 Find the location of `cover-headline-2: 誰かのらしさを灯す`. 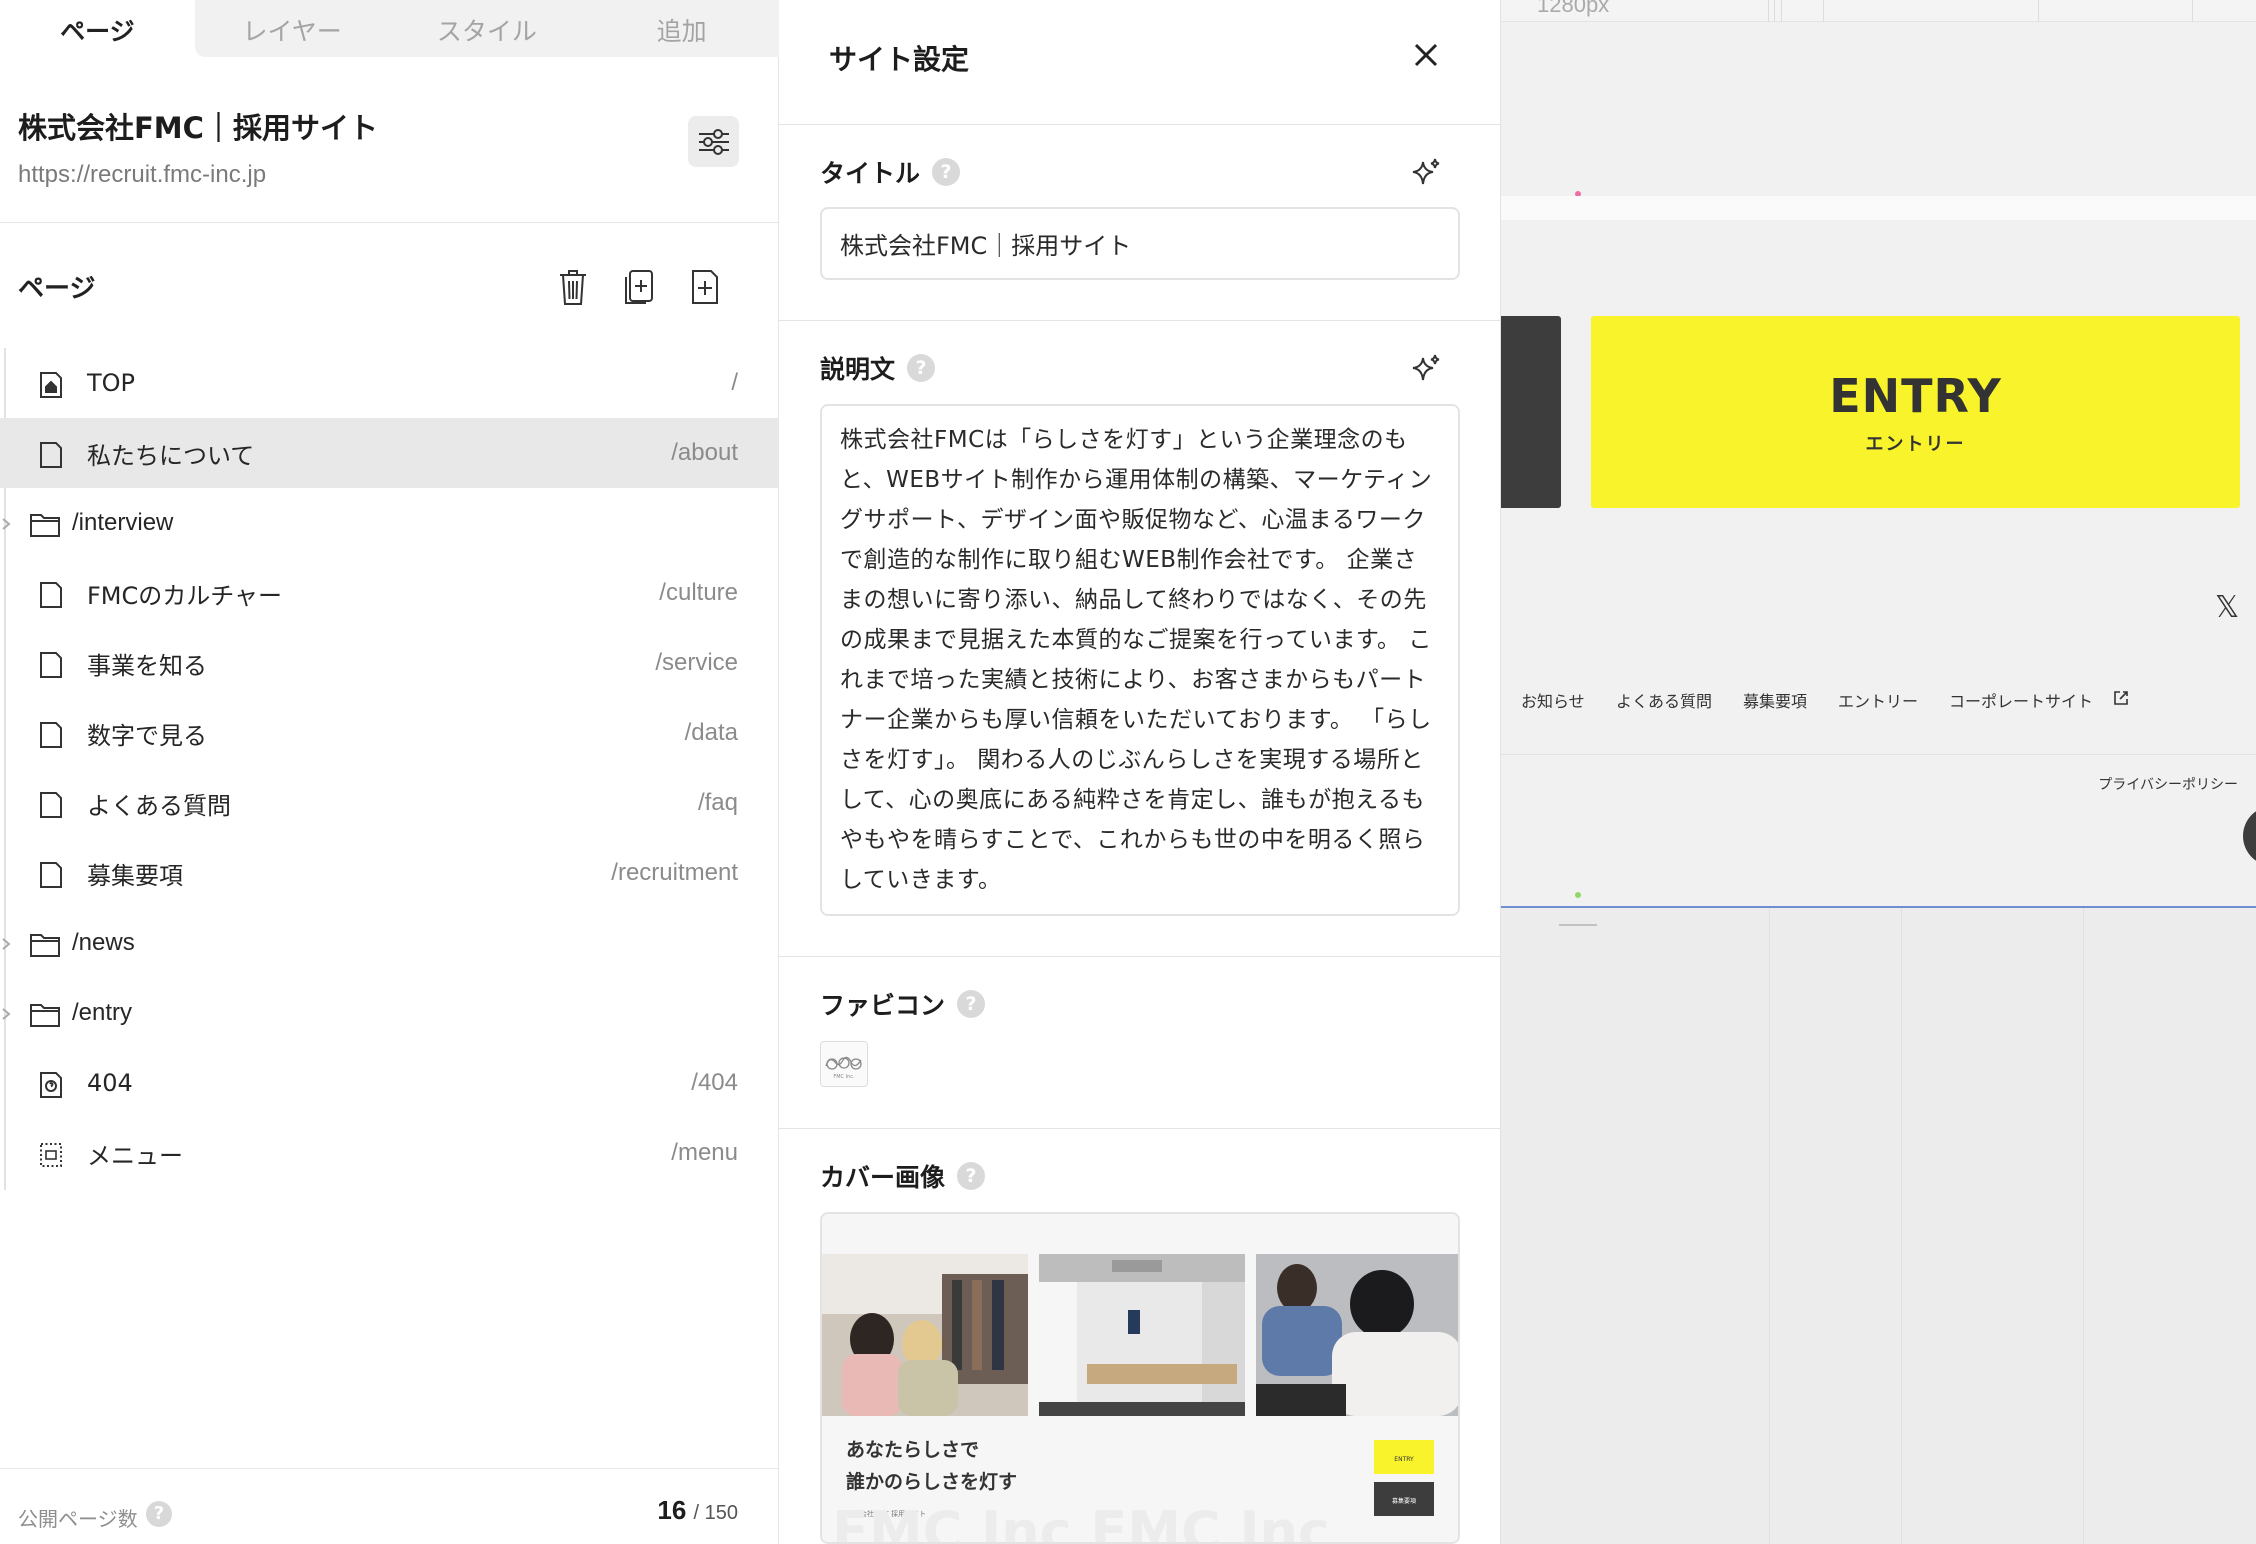

cover-headline-2: 誰かのらしさを灯す is located at coordinates (931, 1481).